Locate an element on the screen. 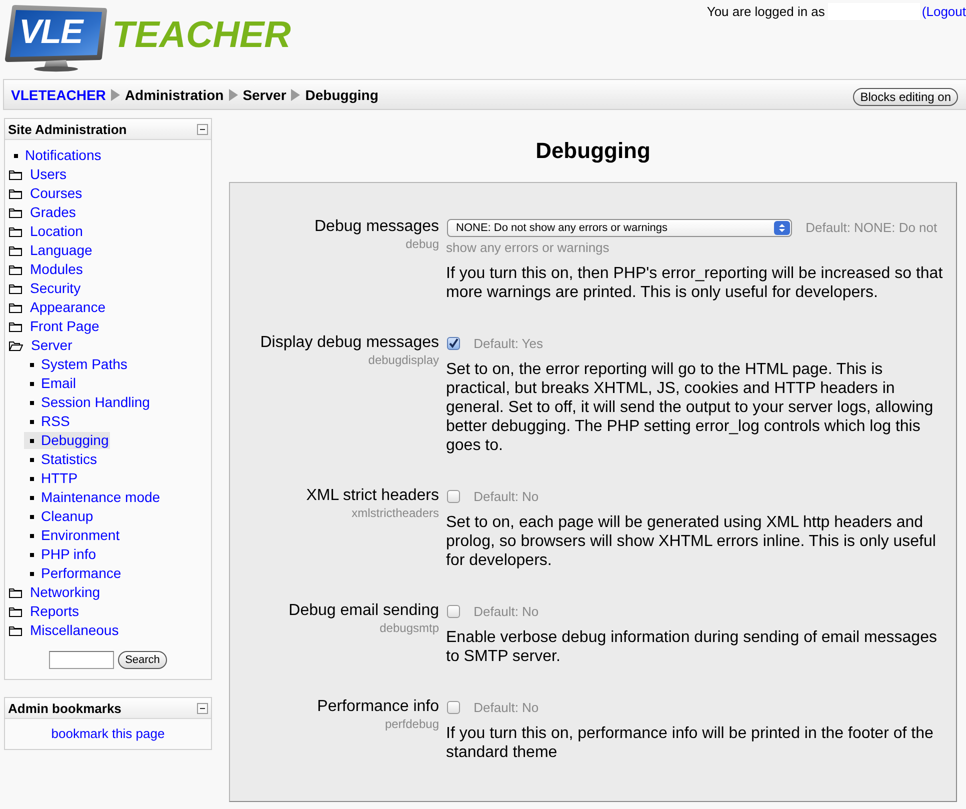 The width and height of the screenshot is (966, 809). nav-folder: Reports is located at coordinates (45, 611).